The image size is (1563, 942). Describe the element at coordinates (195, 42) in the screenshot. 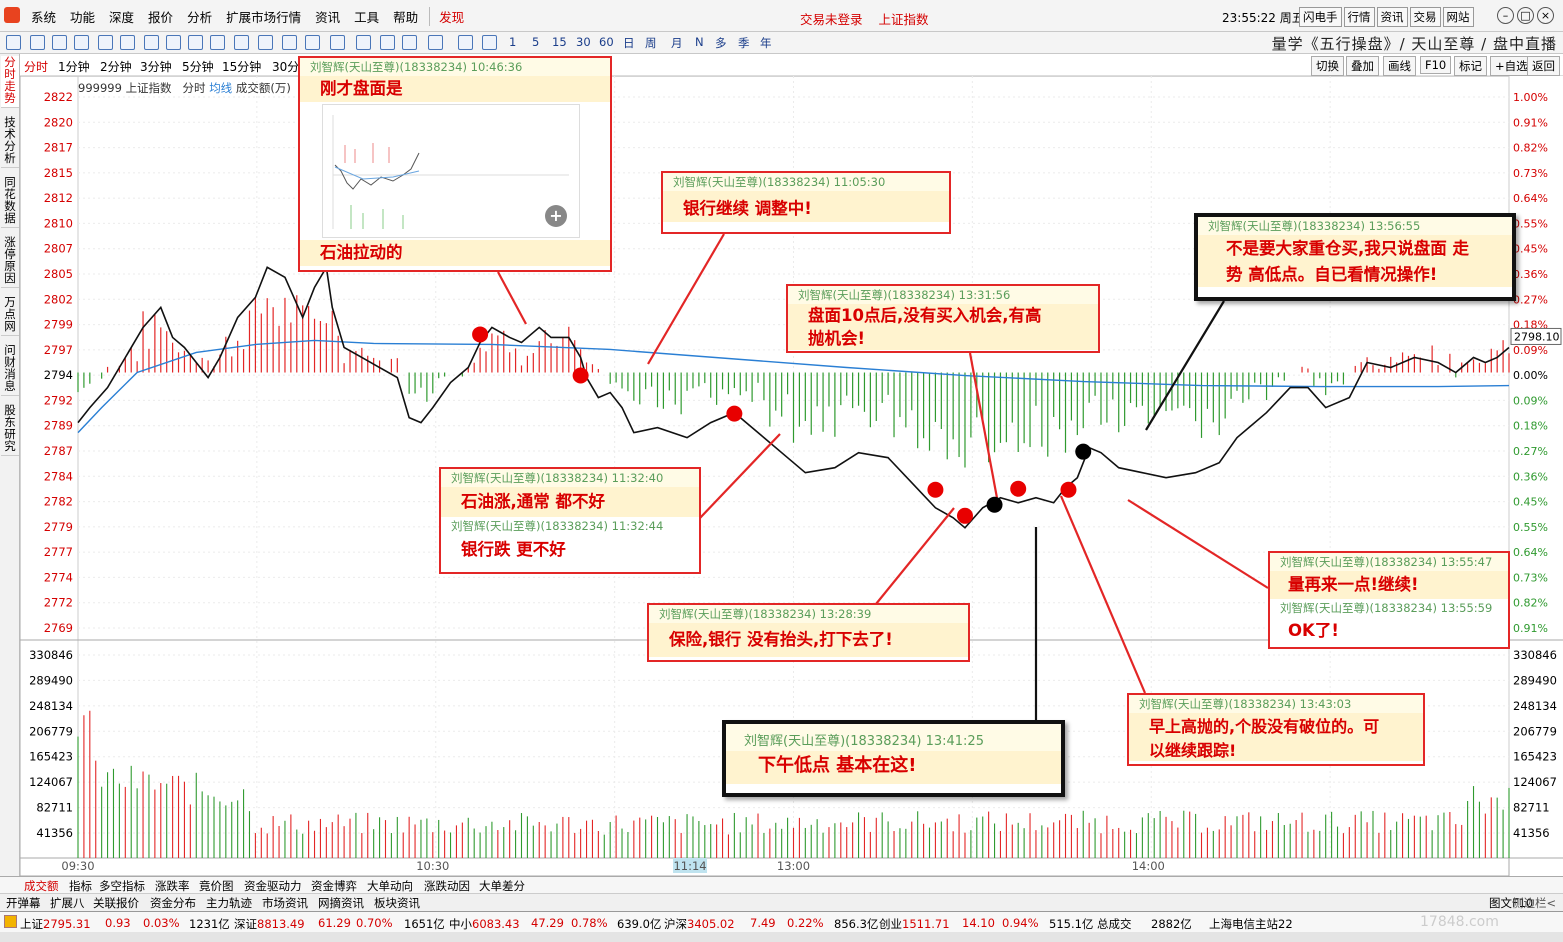

I see `fund-icon` at that location.